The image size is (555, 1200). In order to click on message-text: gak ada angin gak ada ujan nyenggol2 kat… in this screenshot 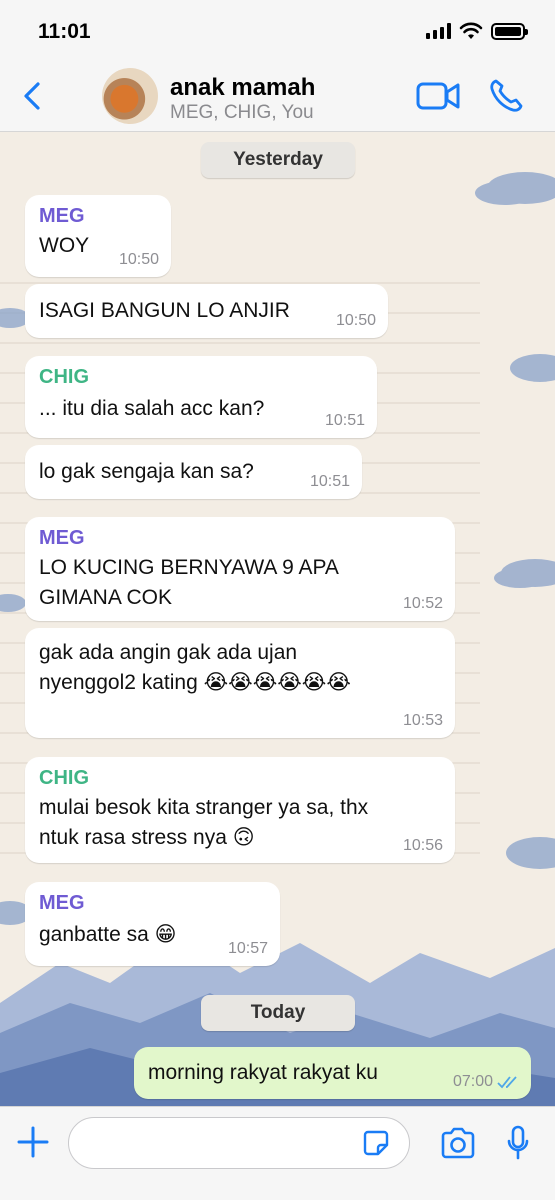, I will do `click(195, 667)`.